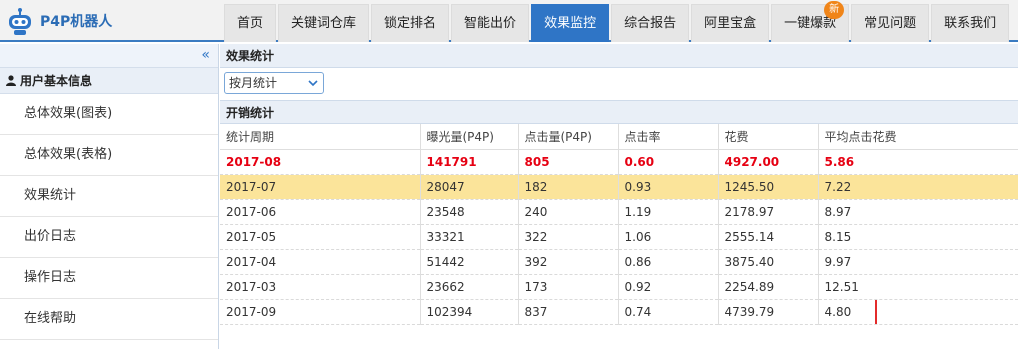  What do you see at coordinates (320, 137) in the screenshot?
I see `col-header-period: 统计周期` at bounding box center [320, 137].